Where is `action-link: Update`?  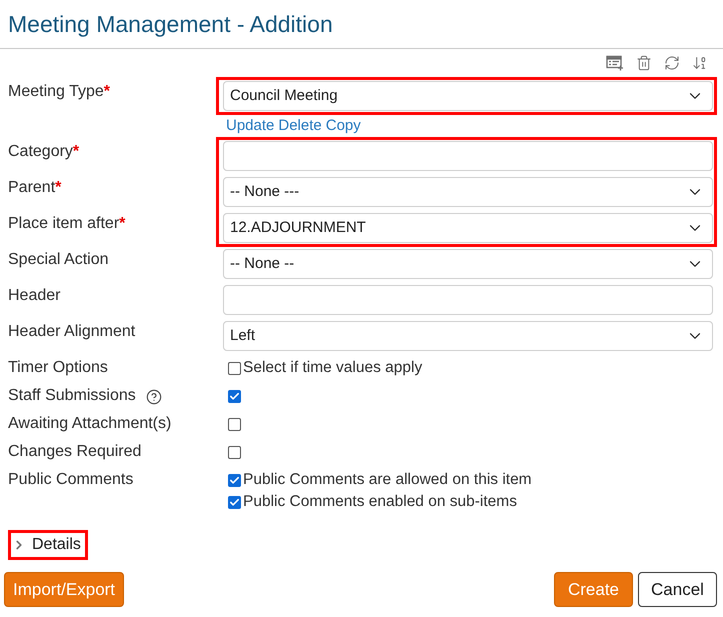
action-link: Update is located at coordinates (250, 126).